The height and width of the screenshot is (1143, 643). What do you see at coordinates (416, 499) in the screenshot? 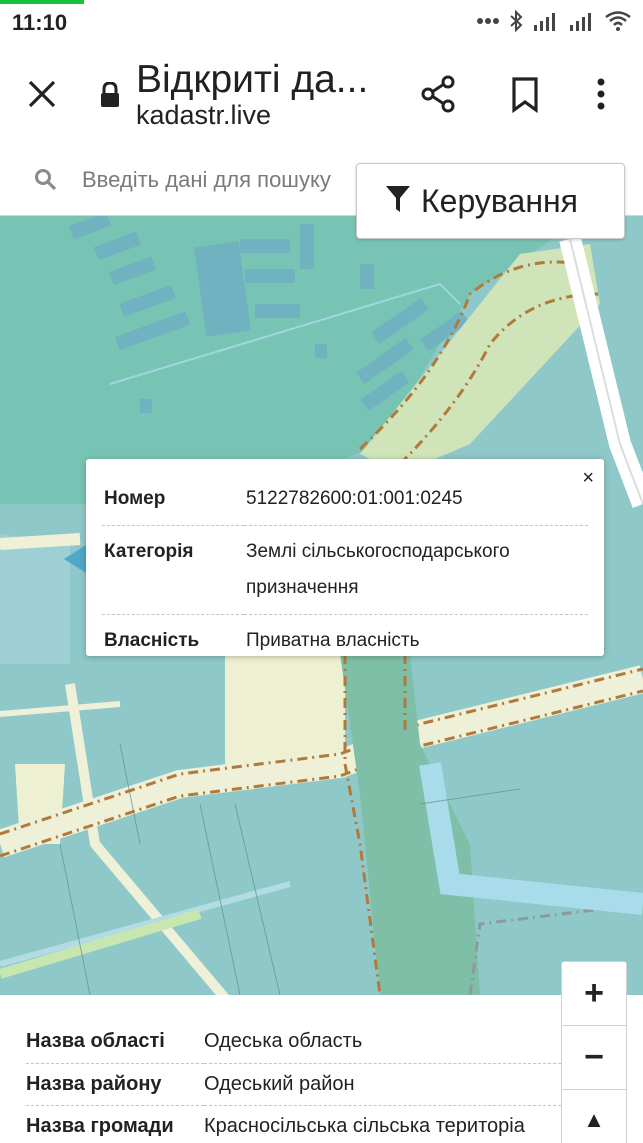
I see `row-value: 5122782600:01:001:0245` at bounding box center [416, 499].